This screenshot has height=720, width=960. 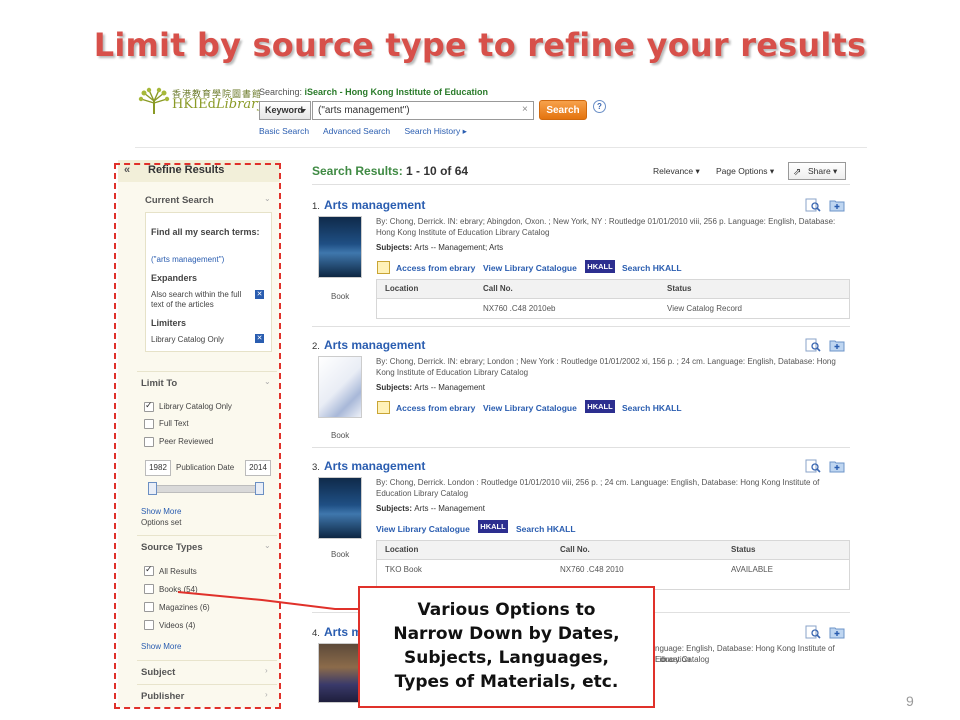 What do you see at coordinates (817, 171) in the screenshot?
I see `share-button: ⇗ Share ▾` at bounding box center [817, 171].